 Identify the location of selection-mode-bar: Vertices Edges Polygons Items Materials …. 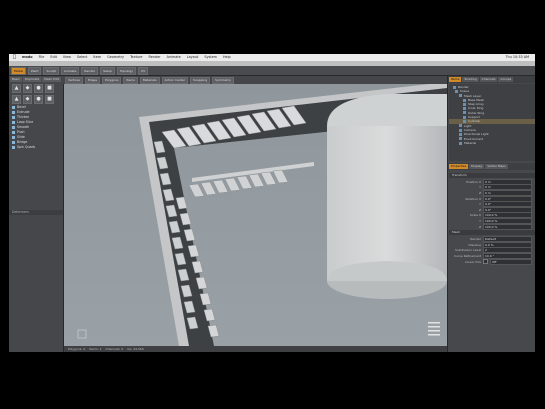
(255, 80).